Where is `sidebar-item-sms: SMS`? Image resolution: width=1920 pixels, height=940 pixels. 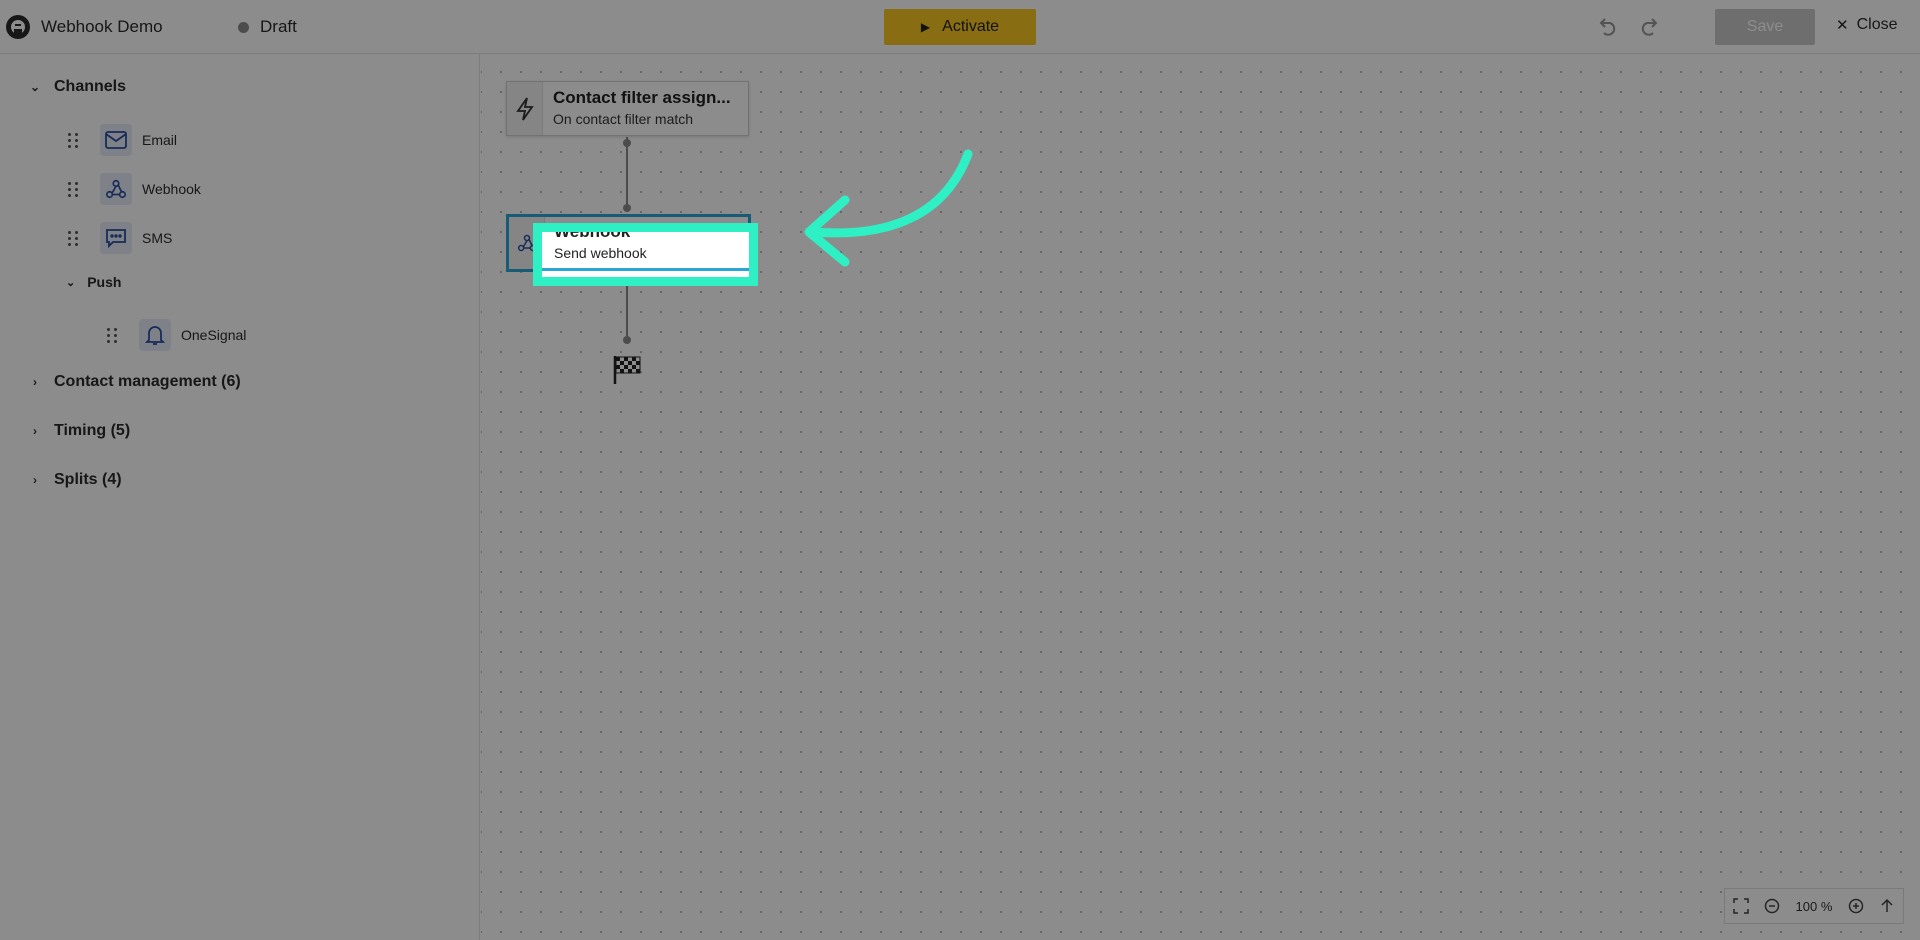
sidebar-item-sms: SMS is located at coordinates (120, 238).